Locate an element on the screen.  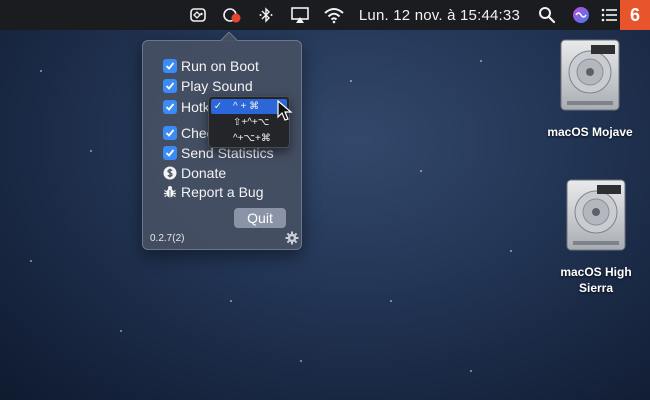
step-badge: 6 is located at coordinates (635, 15).